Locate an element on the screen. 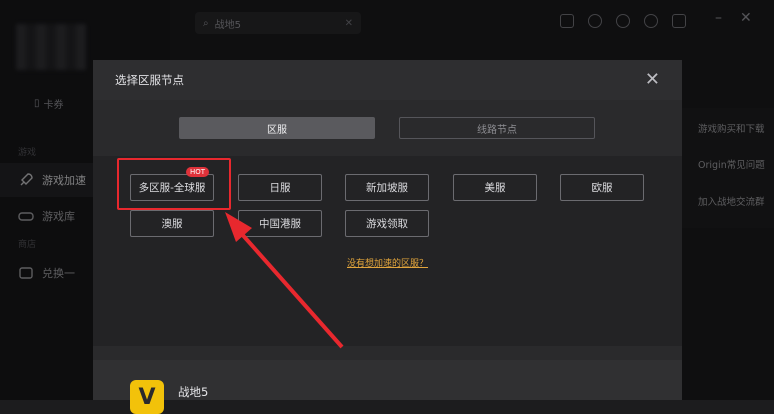 This screenshot has height=414, width=774. red-arrow-annotation is located at coordinates (284, 280).